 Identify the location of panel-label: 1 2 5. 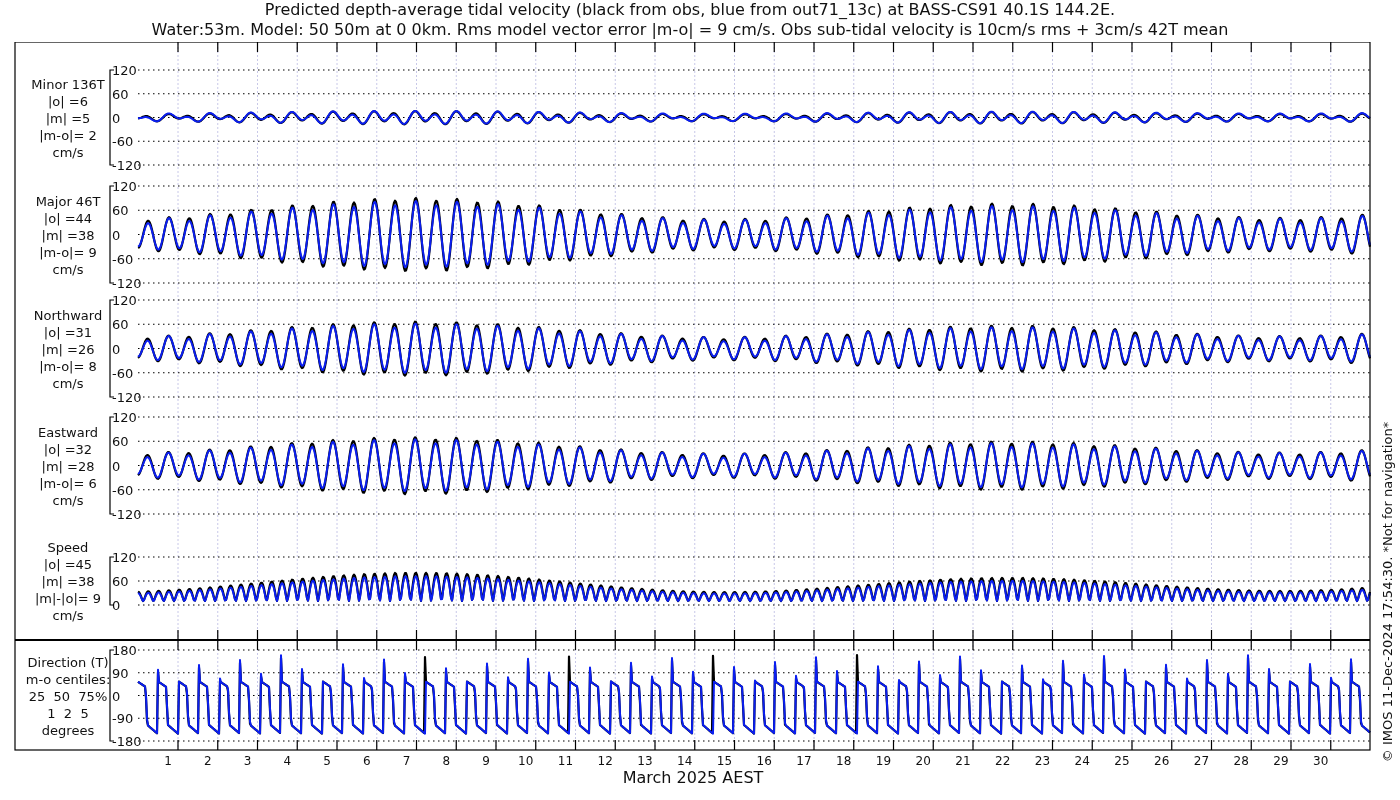
(68, 713).